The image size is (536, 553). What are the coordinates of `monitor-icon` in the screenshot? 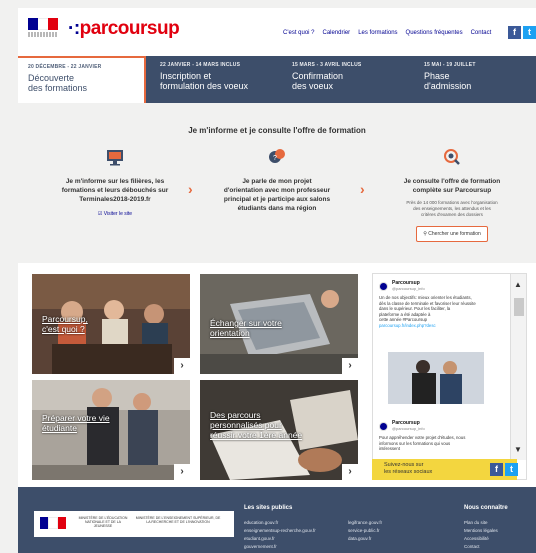 It's located at (115, 158).